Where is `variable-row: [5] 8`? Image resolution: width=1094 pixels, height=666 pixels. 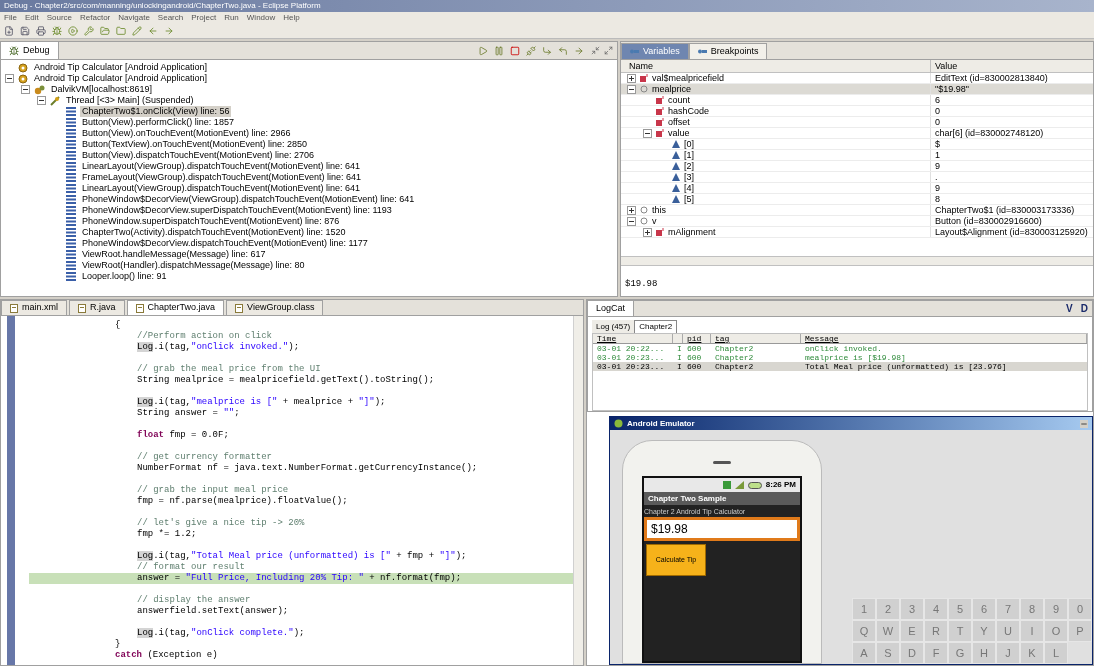
variable-row: [5] 8 is located at coordinates (857, 199).